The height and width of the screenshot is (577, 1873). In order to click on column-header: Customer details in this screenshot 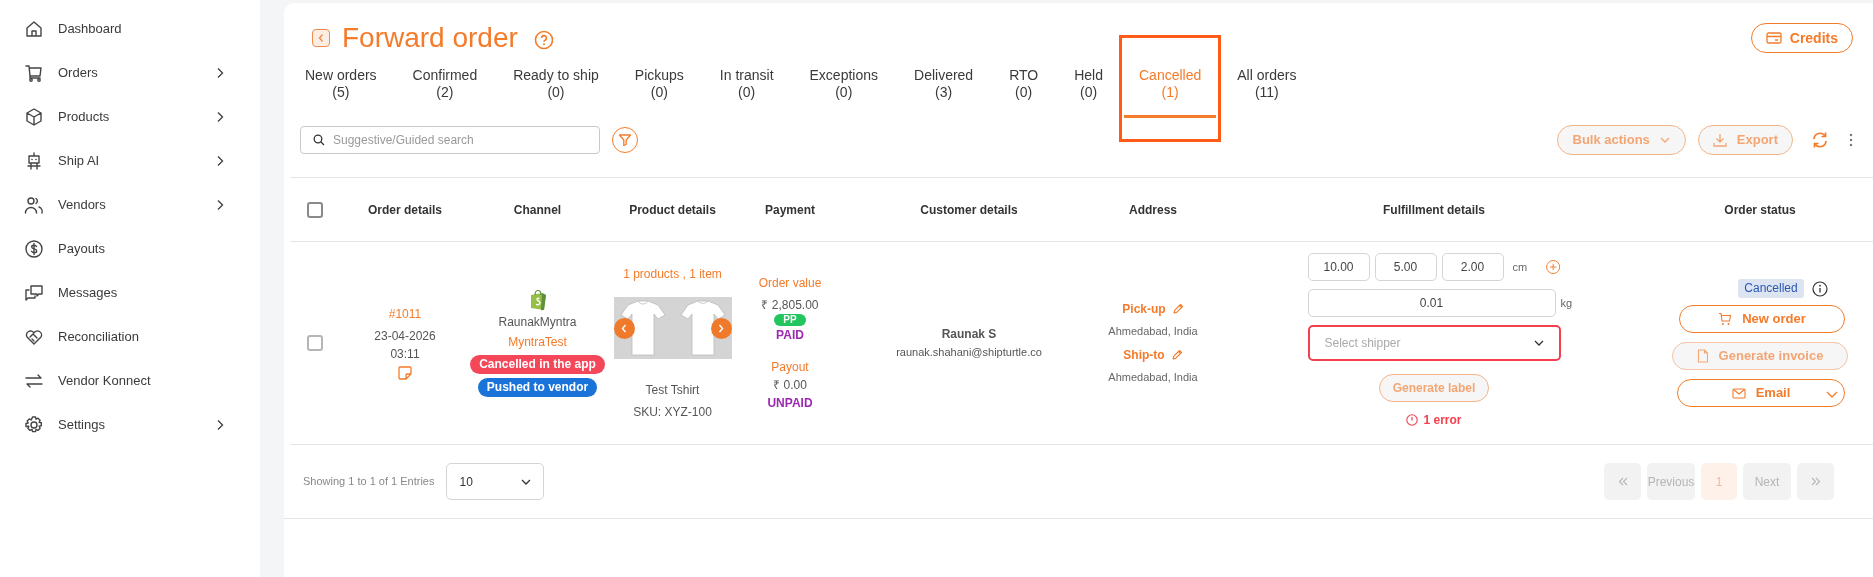, I will do `click(969, 210)`.